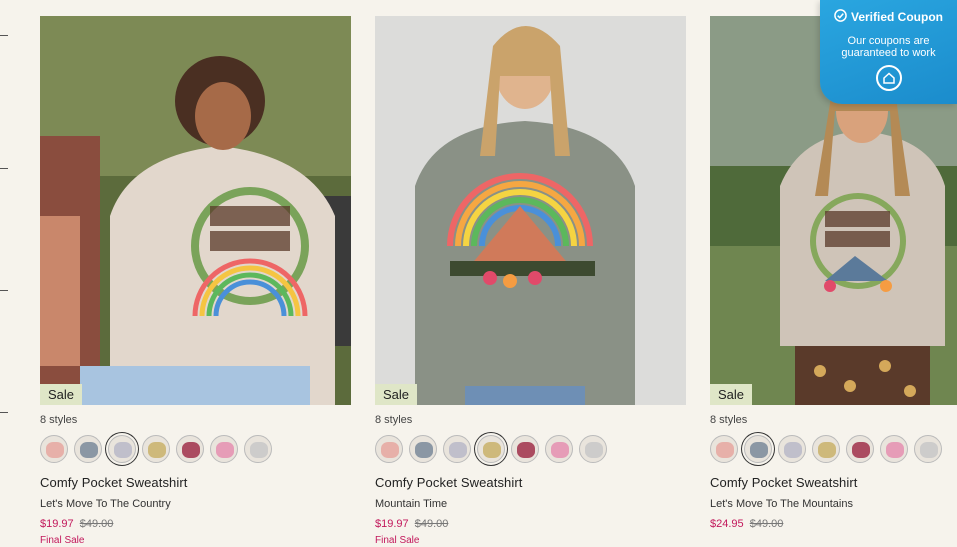  Describe the element at coordinates (888, 78) in the screenshot. I see `coupon-house-icon` at that location.